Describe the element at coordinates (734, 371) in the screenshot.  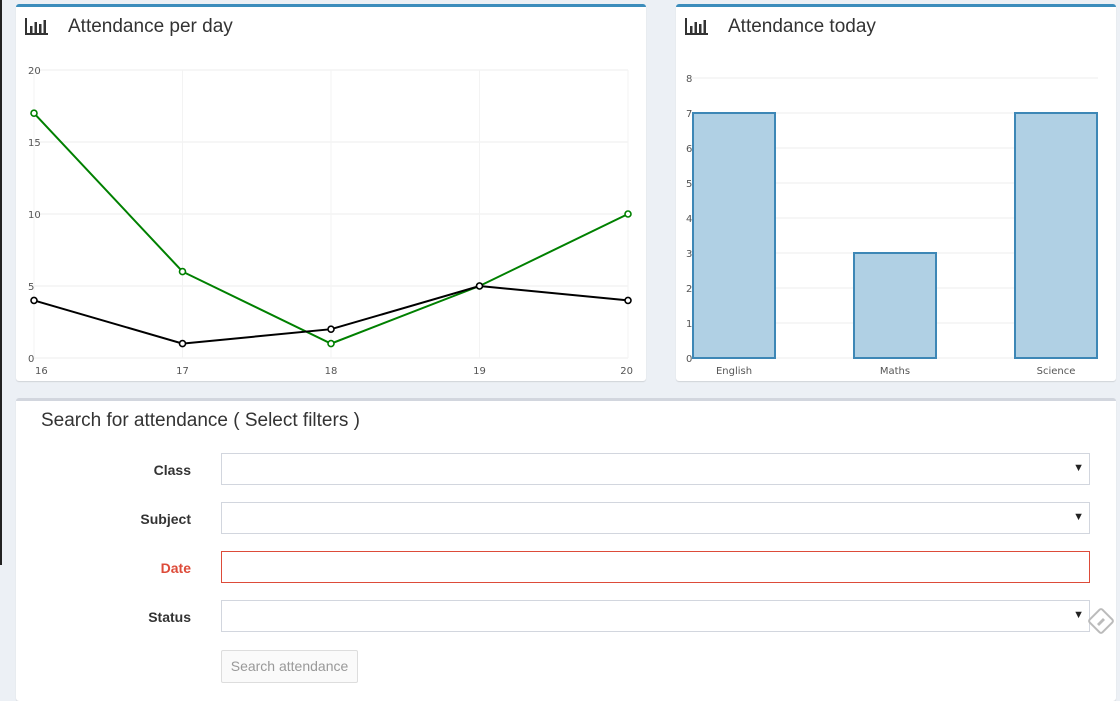
I see `x-tick-label: English` at that location.